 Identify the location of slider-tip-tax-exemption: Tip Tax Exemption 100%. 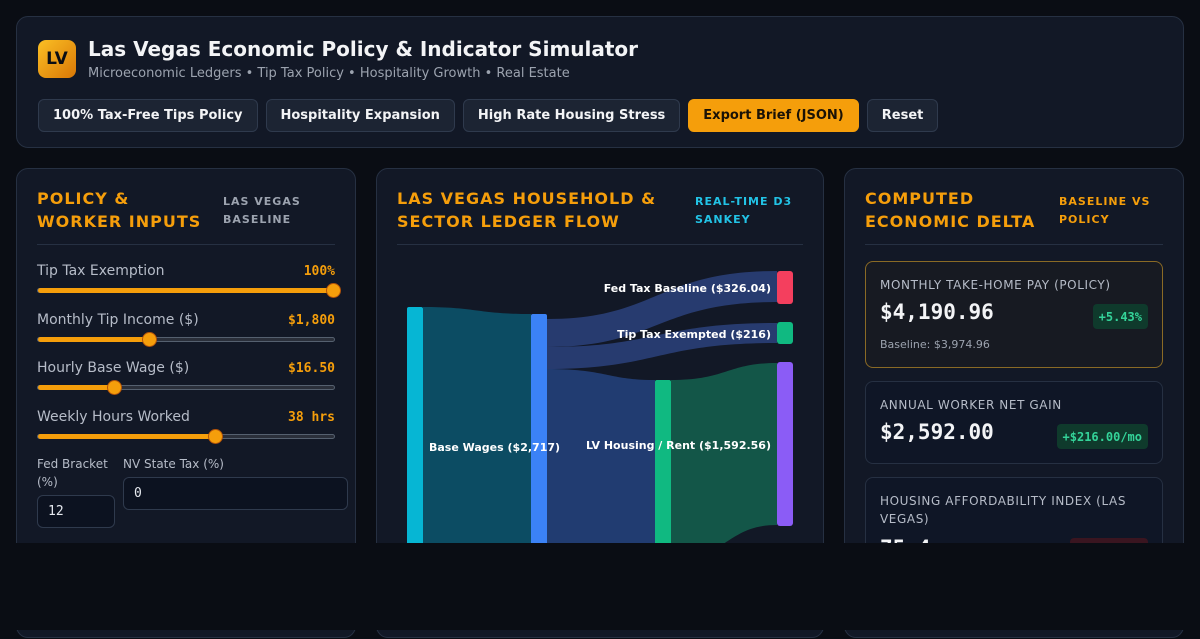
(189, 283).